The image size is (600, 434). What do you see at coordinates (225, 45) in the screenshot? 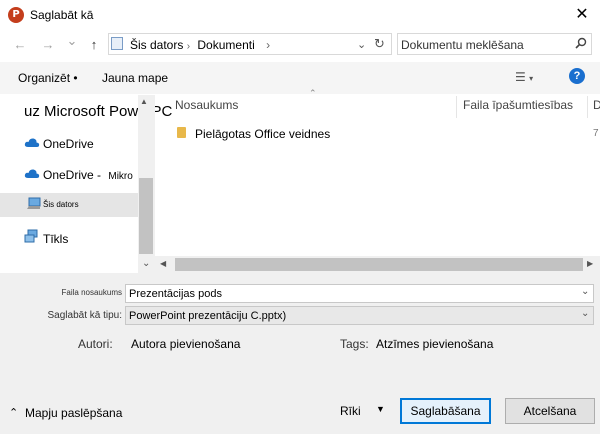
I see `breadcrumb-documents: Dokumenti` at bounding box center [225, 45].